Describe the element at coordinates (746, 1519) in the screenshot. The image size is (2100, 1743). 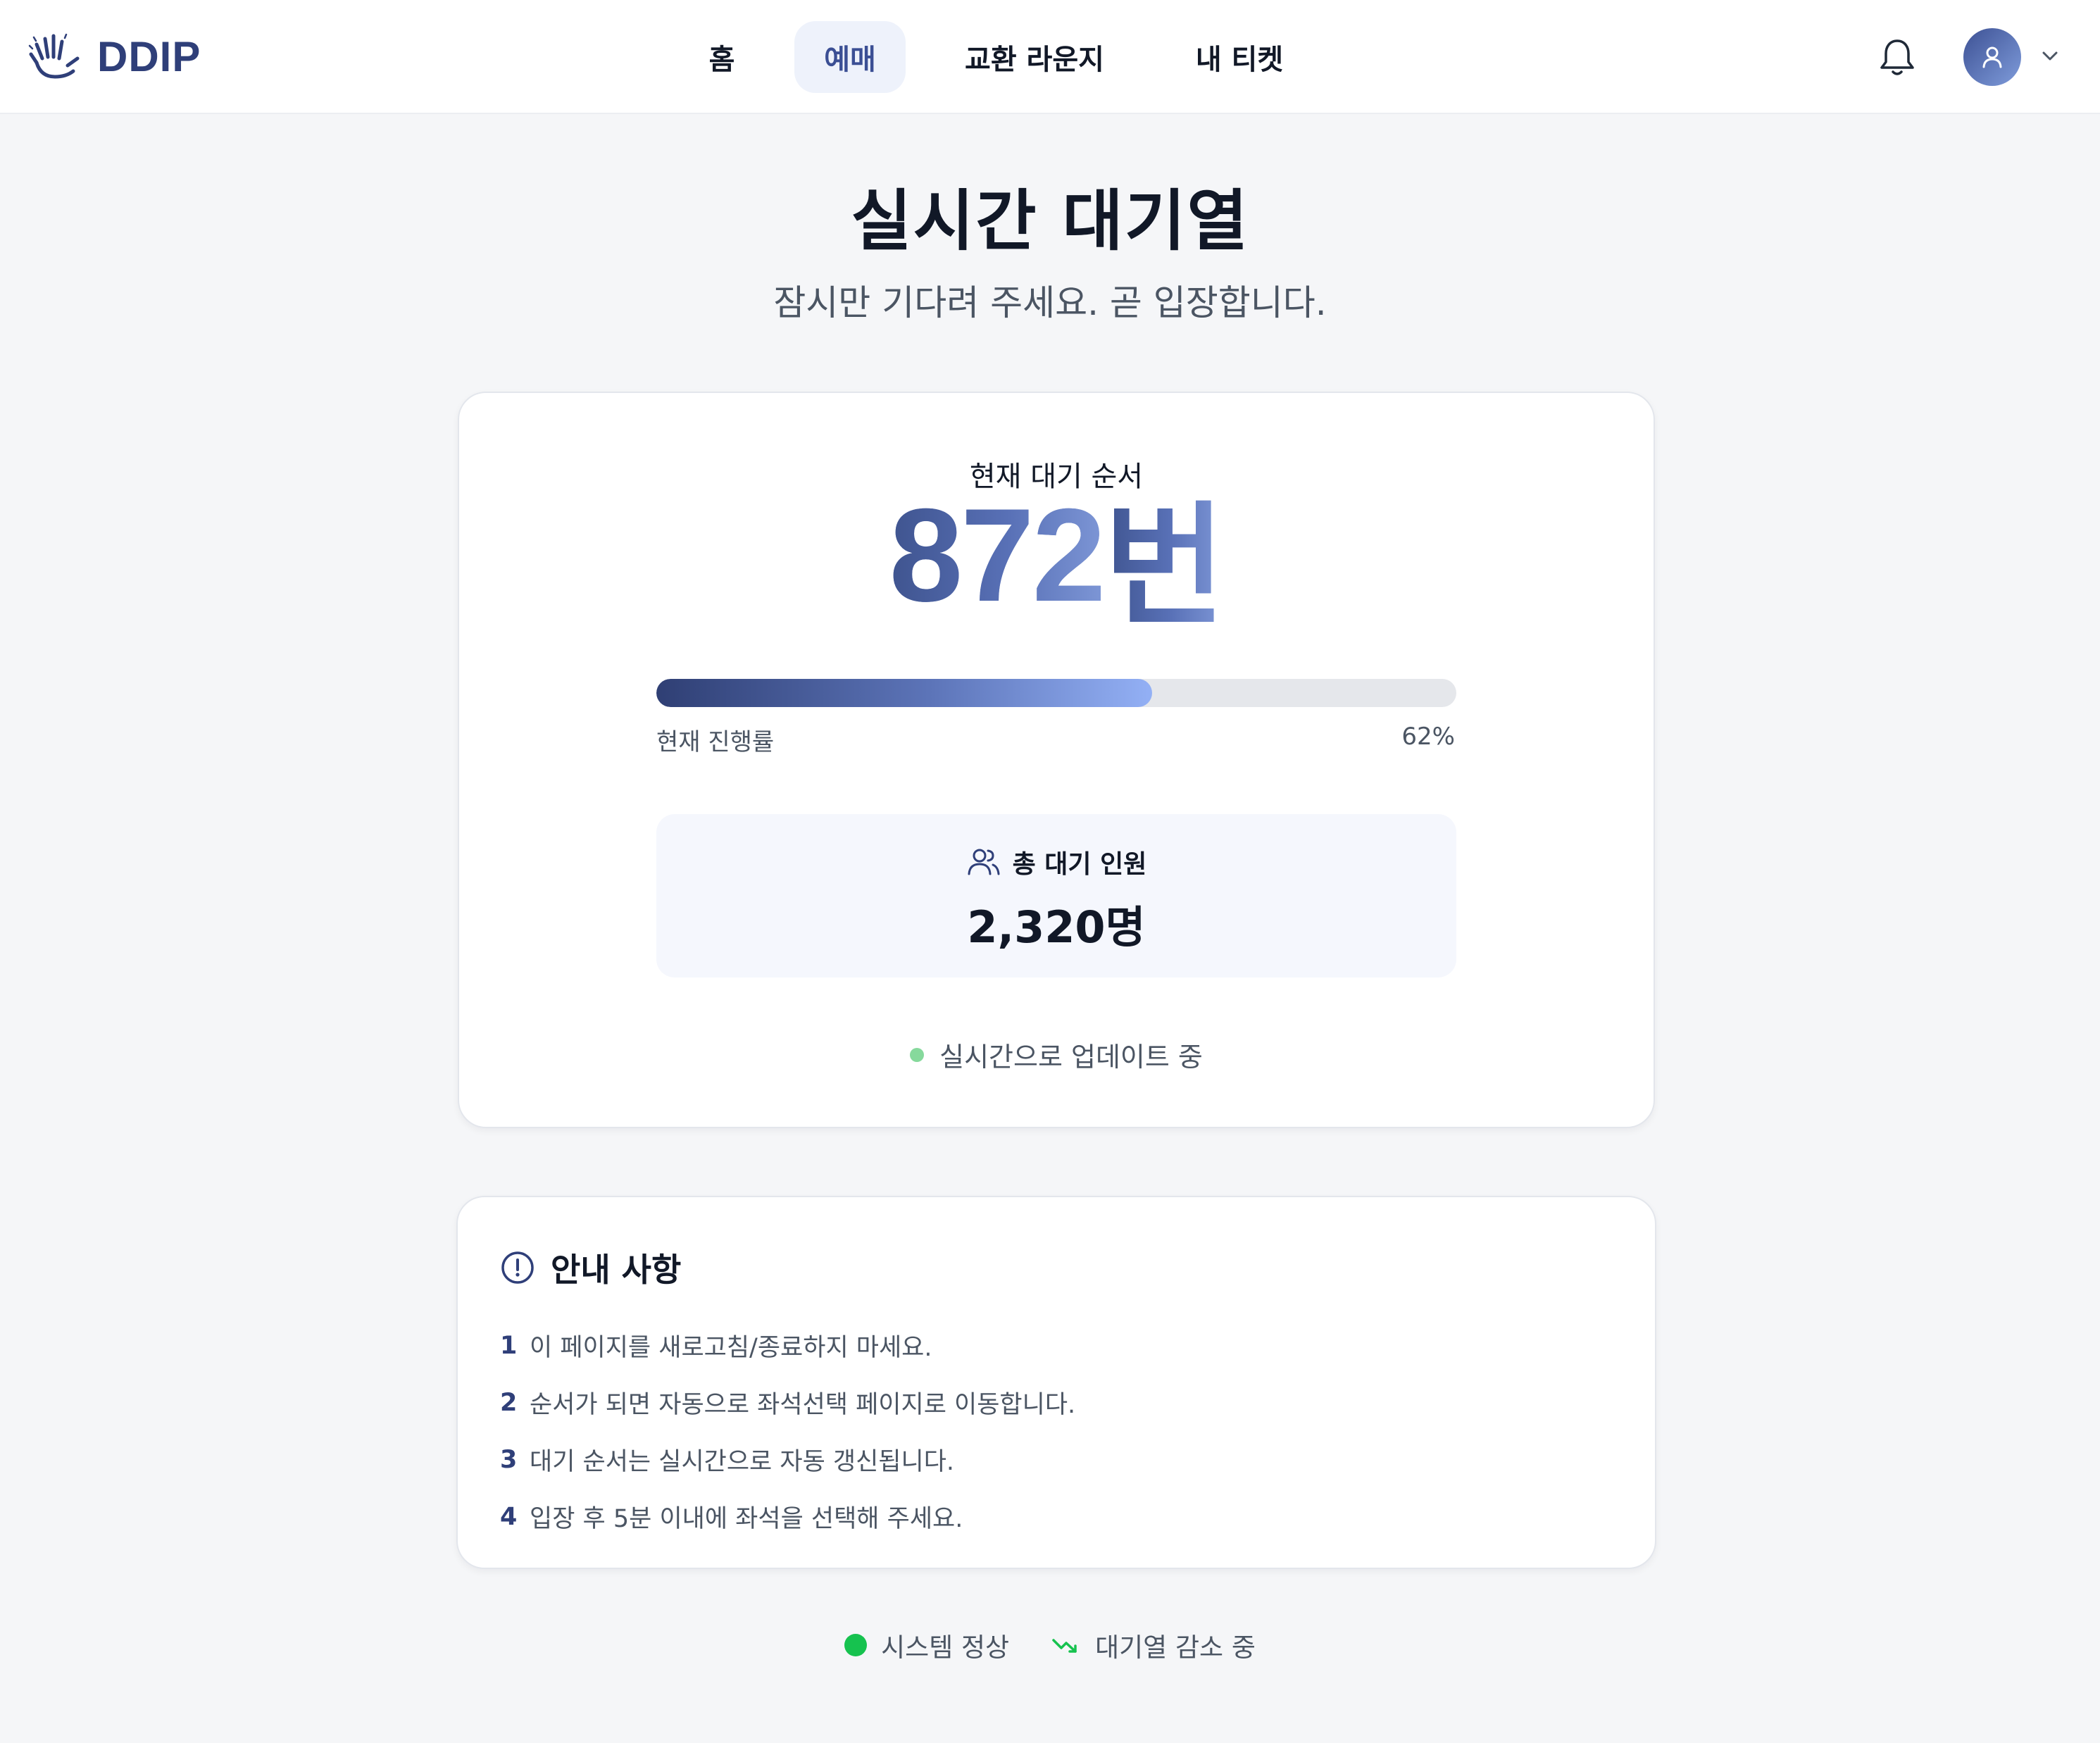
I see `notice-item-text: 입장 후 5분 이내에 좌석을 선택해 주세요.` at that location.